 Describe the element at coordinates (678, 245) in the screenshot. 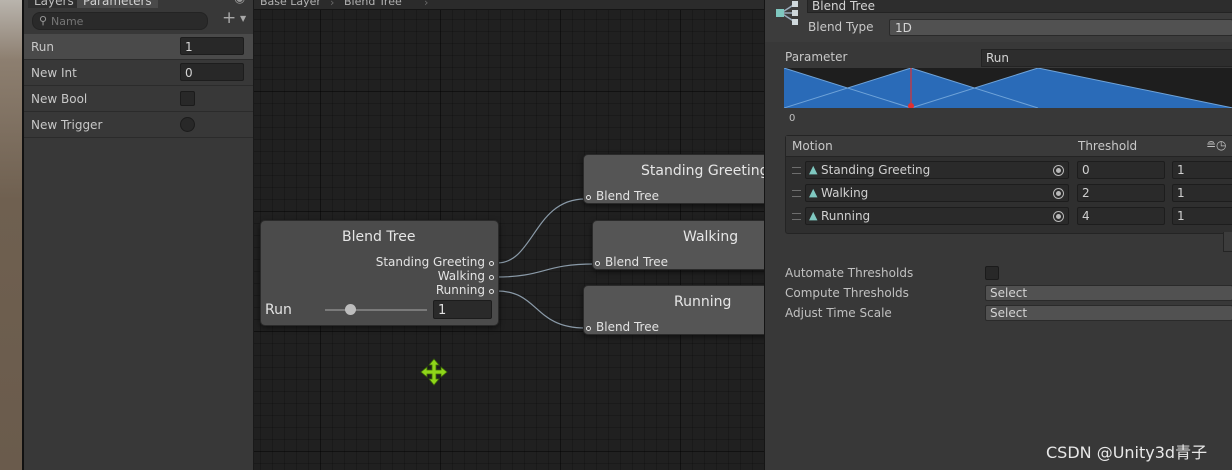

I see `motion-node-walking: Walking Blend Tree` at that location.